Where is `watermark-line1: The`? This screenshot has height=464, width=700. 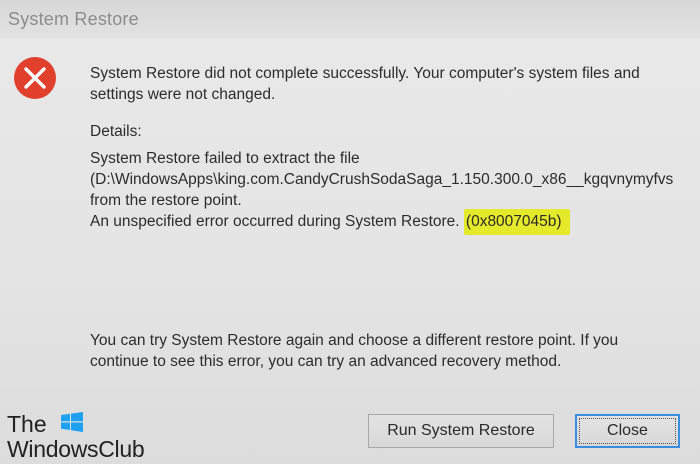 watermark-line1: The is located at coordinates (27, 424).